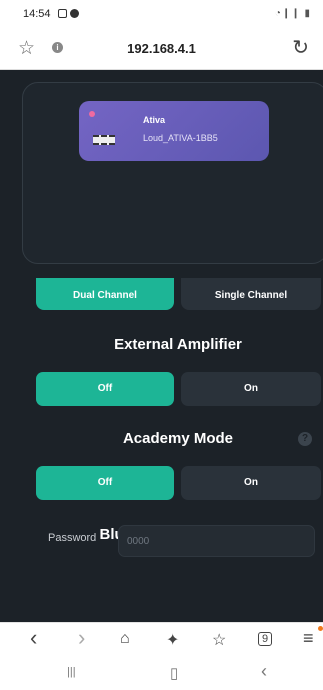 The width and height of the screenshot is (323, 690). What do you see at coordinates (320, 628) in the screenshot?
I see `notification-dot-icon` at bounding box center [320, 628].